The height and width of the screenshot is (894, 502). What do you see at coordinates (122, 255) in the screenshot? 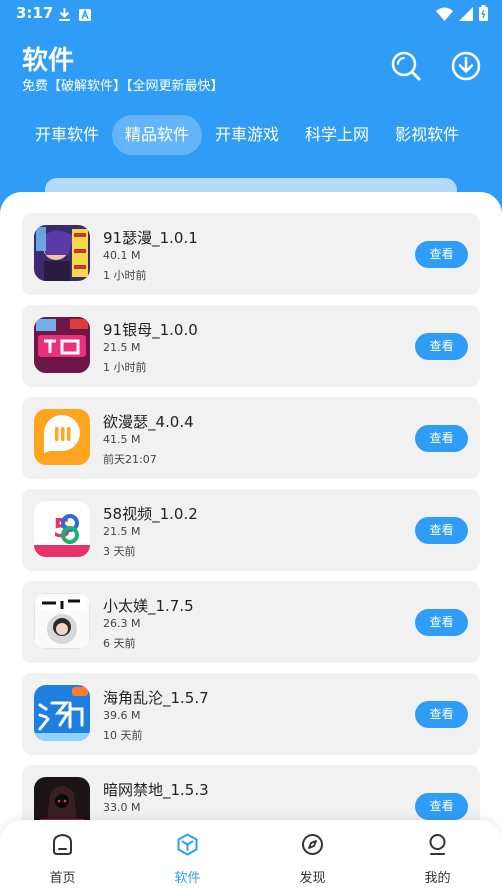
I see `app-size: 40.1 M` at bounding box center [122, 255].